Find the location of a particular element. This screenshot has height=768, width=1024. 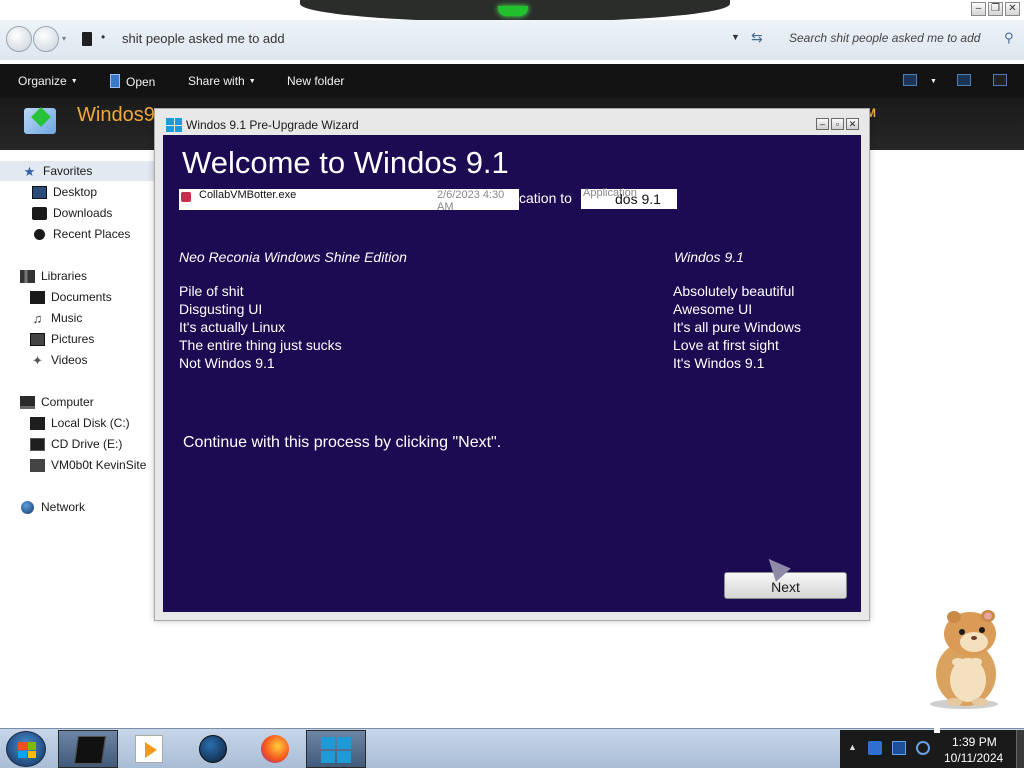

nav-item-recent-places: Recent Places is located at coordinates (78, 234).